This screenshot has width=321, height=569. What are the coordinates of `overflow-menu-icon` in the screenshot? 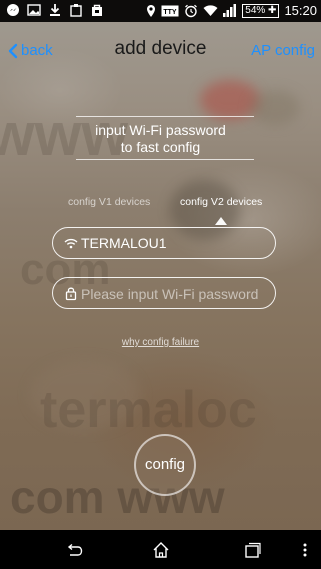 It's located at (305, 550).